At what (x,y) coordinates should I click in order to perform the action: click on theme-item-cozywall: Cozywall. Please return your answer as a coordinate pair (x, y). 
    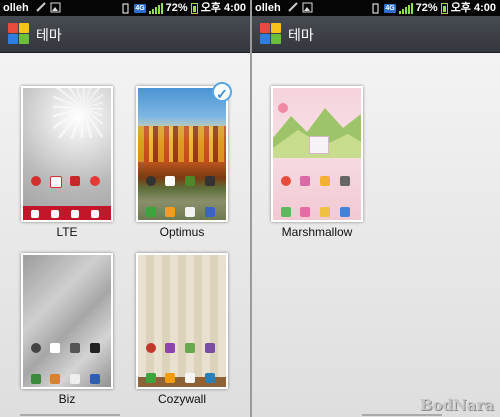
    Looking at the image, I should click on (182, 333).